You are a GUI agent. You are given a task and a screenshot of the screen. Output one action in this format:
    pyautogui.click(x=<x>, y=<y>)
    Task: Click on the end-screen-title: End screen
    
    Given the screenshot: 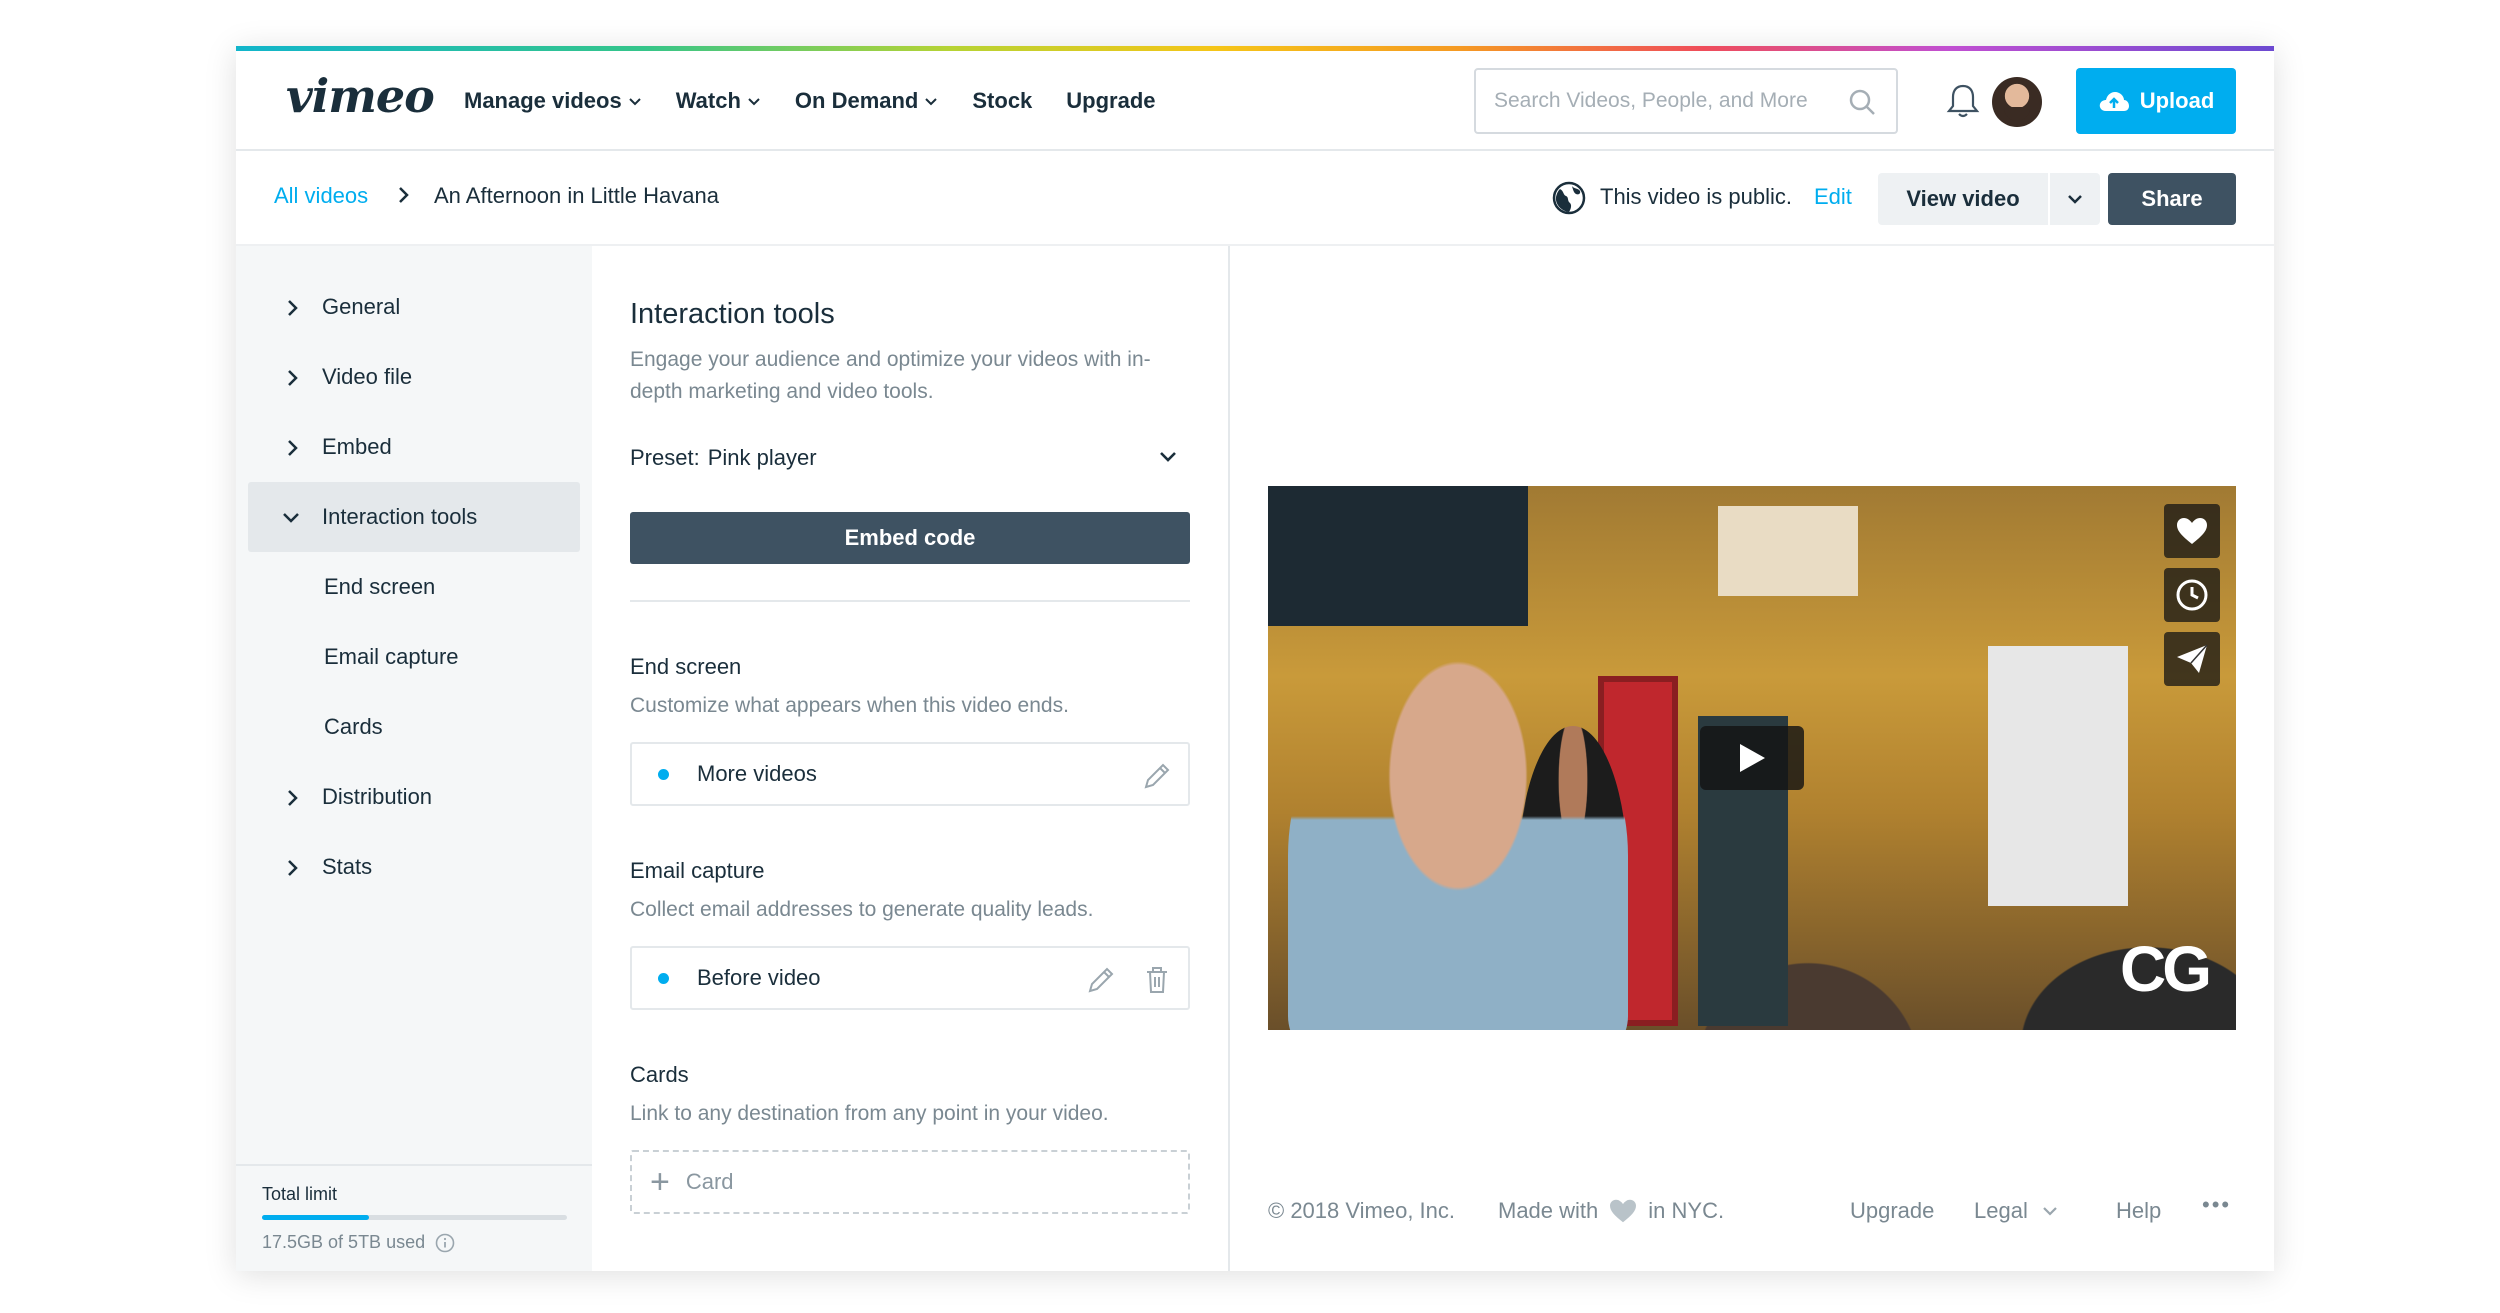 What is the action you would take?
    pyautogui.click(x=686, y=666)
    